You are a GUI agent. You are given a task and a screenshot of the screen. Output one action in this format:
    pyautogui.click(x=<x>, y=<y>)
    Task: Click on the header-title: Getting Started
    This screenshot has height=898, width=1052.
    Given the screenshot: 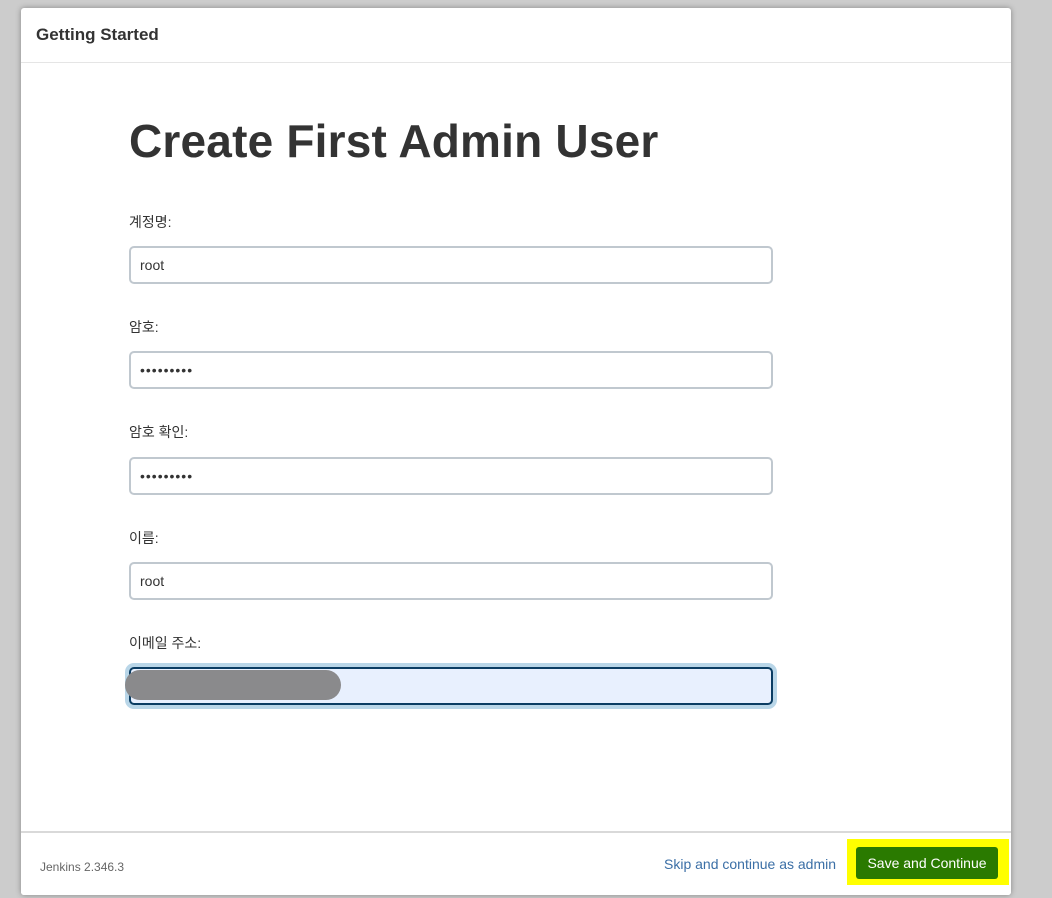 What is the action you would take?
    pyautogui.click(x=97, y=34)
    